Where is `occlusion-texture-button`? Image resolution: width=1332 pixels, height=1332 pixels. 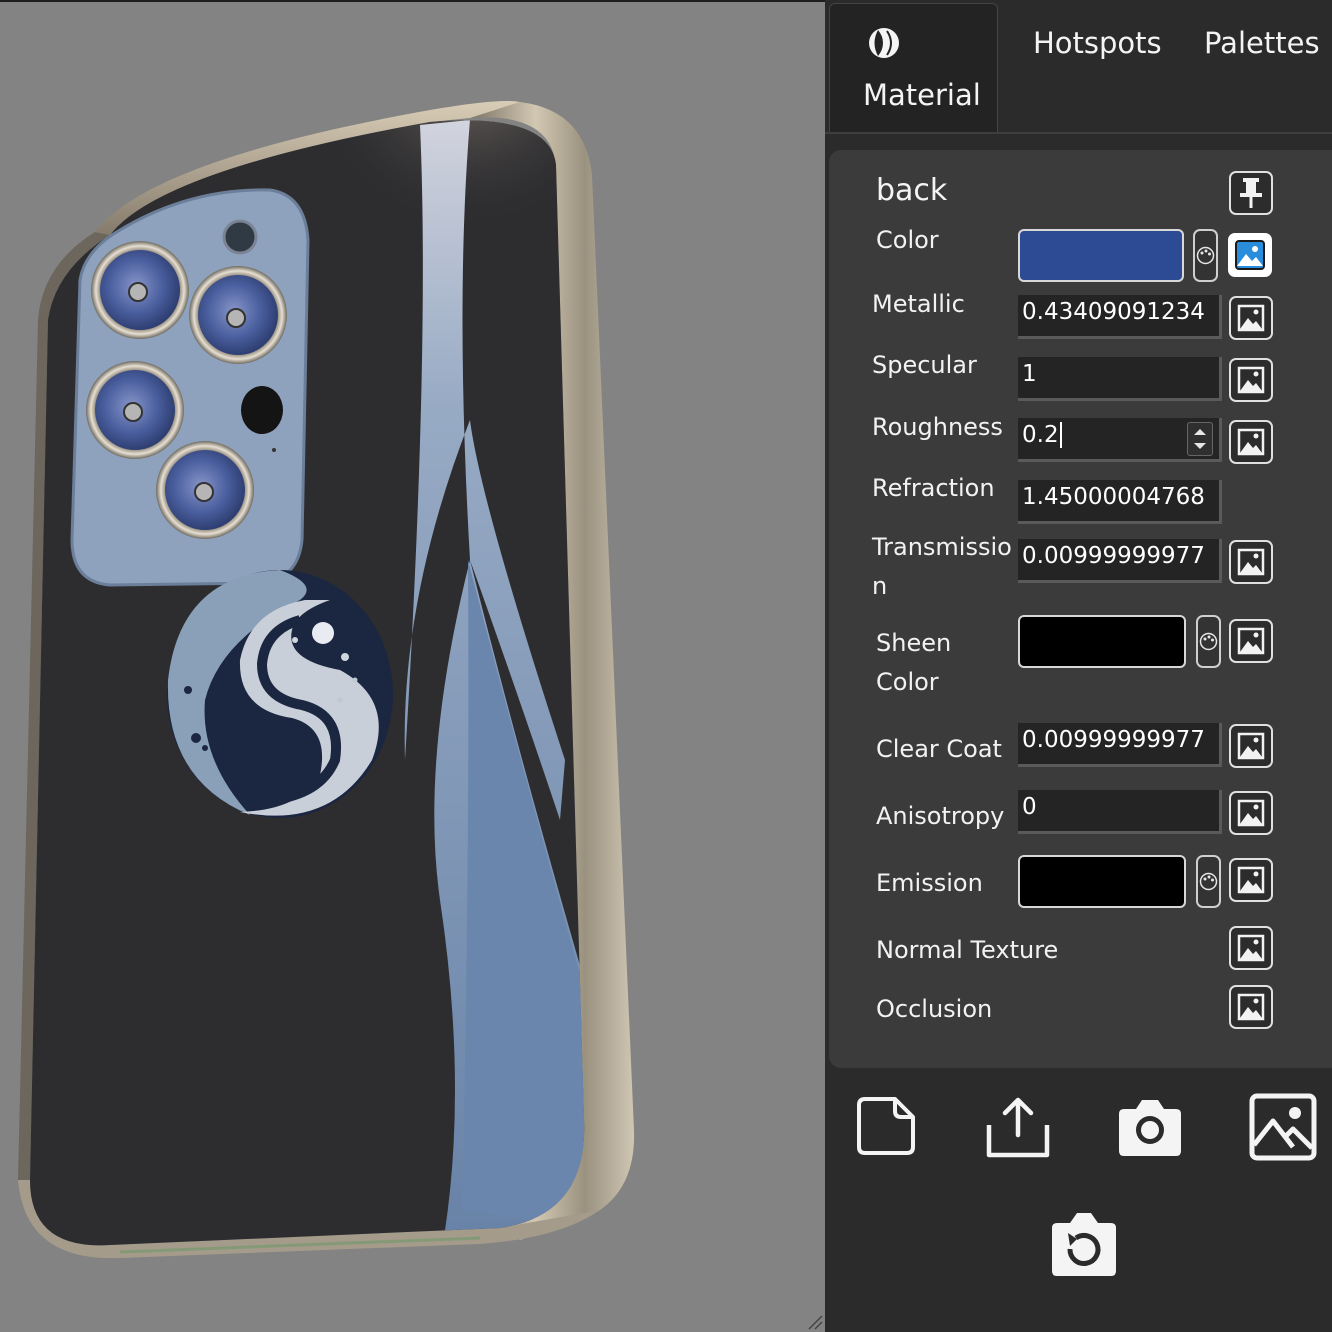 occlusion-texture-button is located at coordinates (1251, 1007).